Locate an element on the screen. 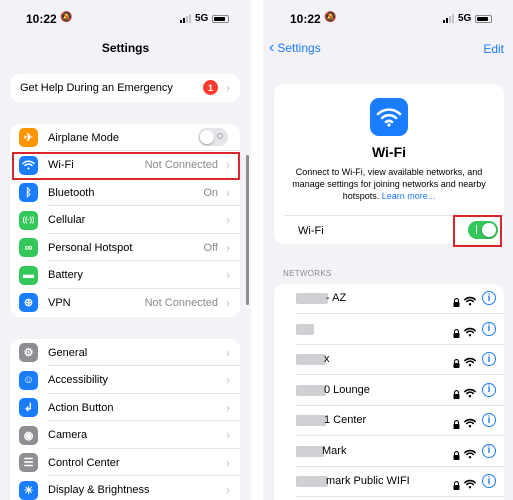 Image resolution: width=513 pixels, height=500 pixels. row-label: General is located at coordinates (68, 352).